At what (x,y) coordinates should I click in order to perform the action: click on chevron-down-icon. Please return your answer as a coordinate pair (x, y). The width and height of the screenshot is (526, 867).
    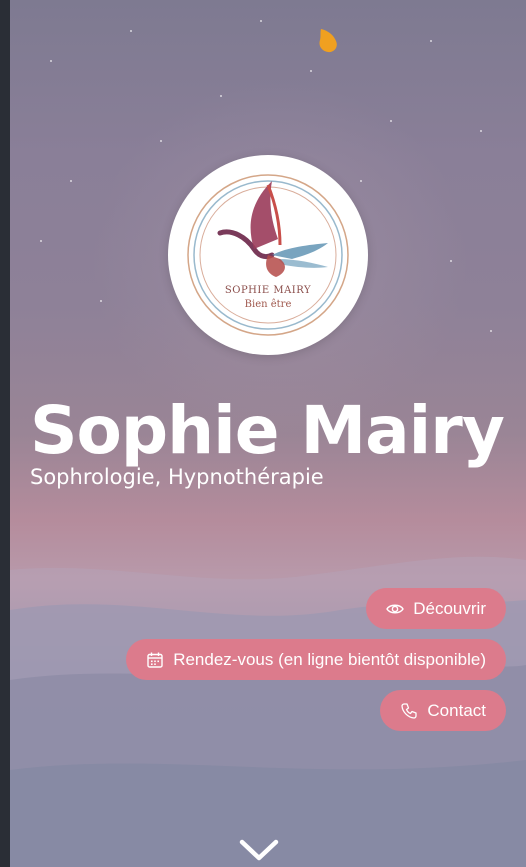
    Looking at the image, I should click on (259, 850).